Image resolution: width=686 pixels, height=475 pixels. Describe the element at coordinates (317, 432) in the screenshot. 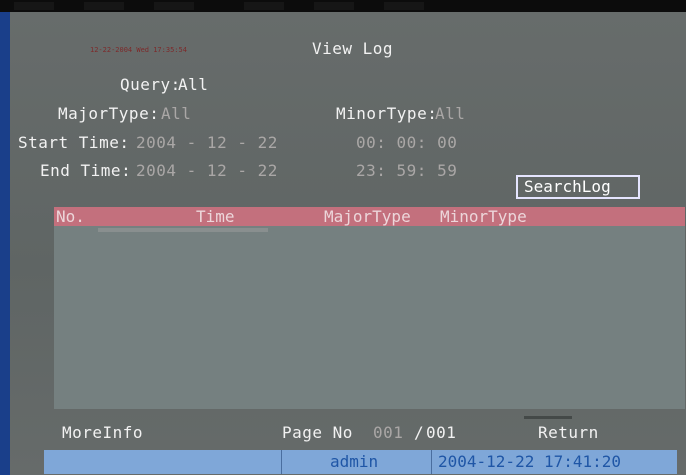

I see `page-no-label: Page No` at that location.